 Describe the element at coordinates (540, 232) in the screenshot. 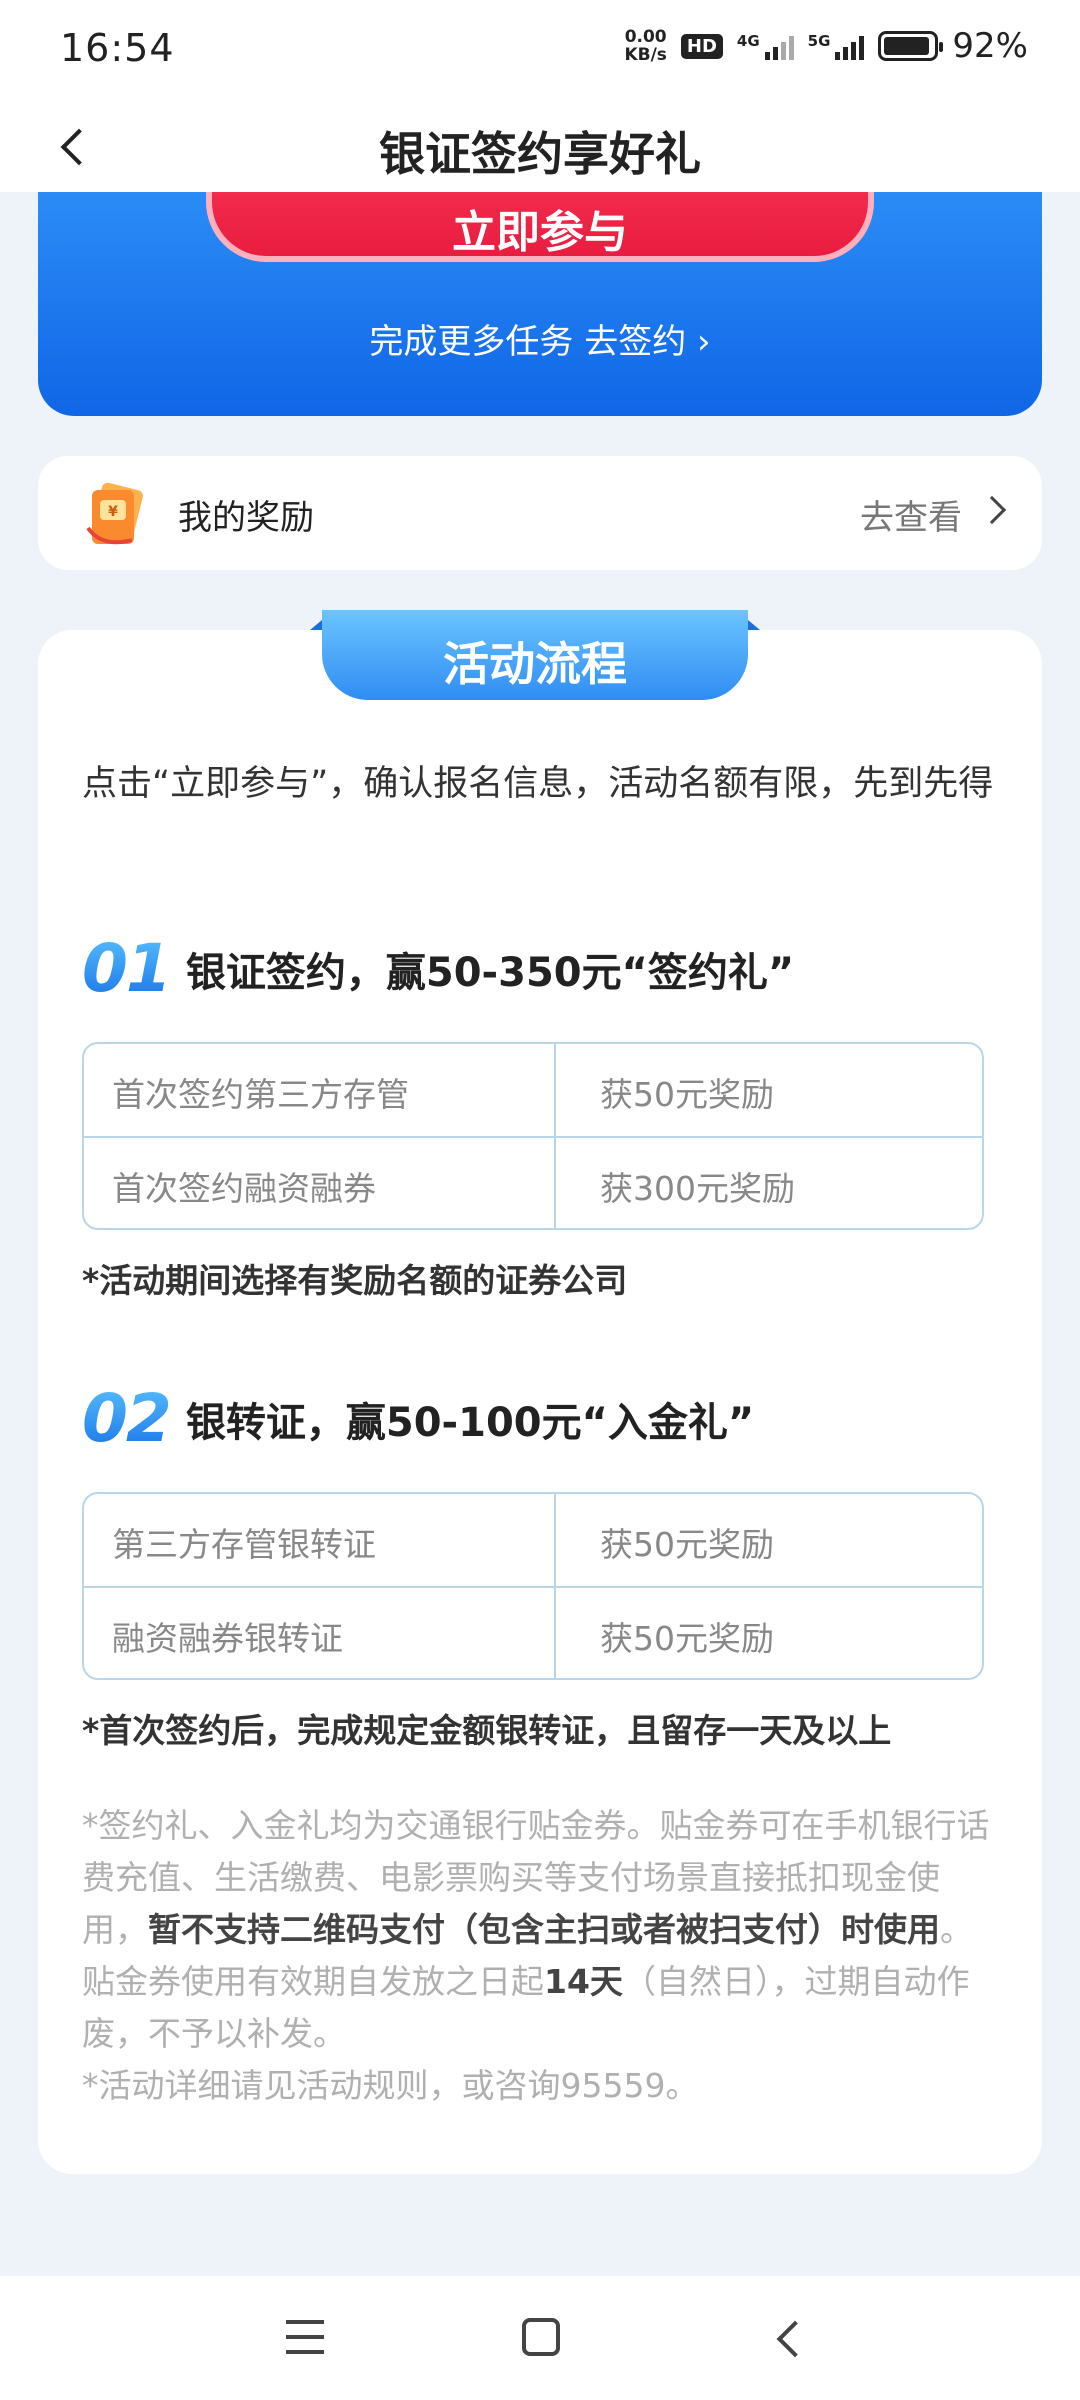

I see `join-button-label: 立即参与` at that location.